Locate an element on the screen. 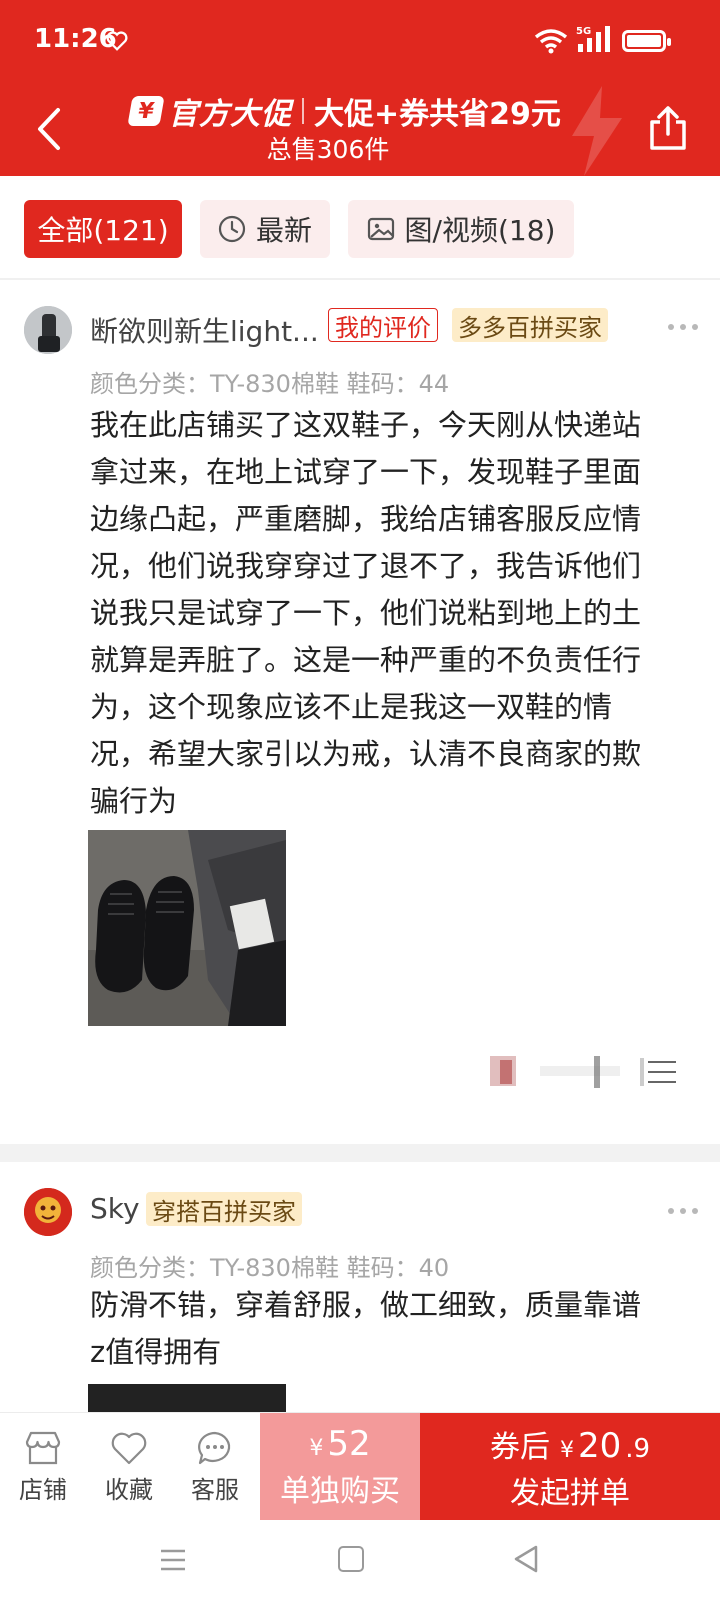 The width and height of the screenshot is (720, 1604). tab-all: 全部(121) is located at coordinates (103, 229).